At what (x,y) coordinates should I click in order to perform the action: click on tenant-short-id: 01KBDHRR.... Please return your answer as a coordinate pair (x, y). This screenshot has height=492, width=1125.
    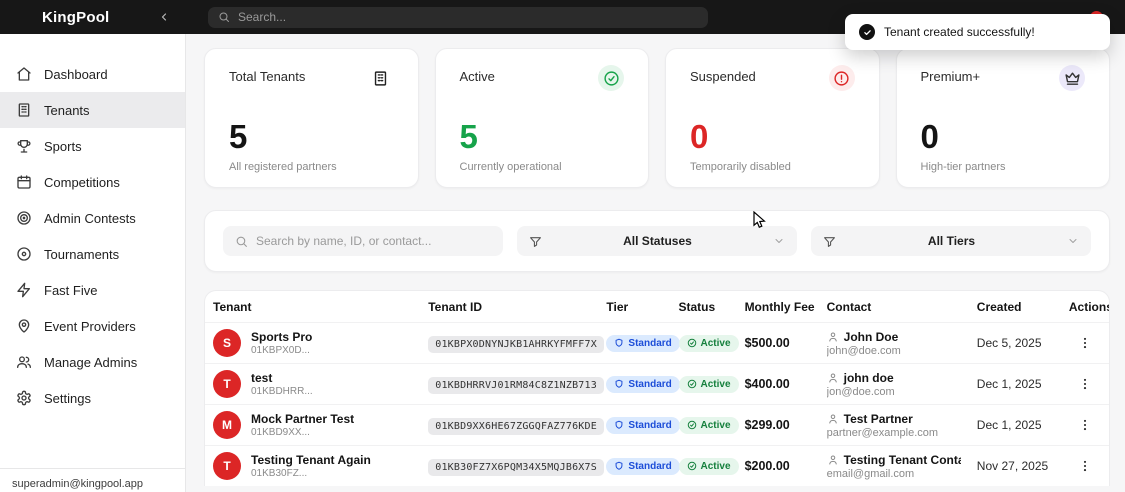
    Looking at the image, I should click on (282, 391).